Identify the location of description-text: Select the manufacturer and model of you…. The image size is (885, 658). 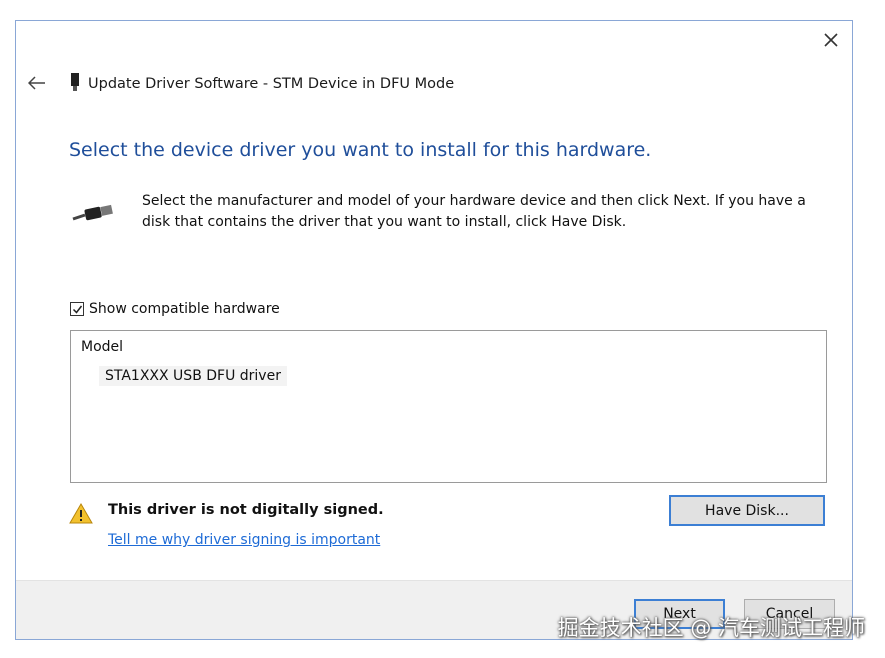
(474, 211).